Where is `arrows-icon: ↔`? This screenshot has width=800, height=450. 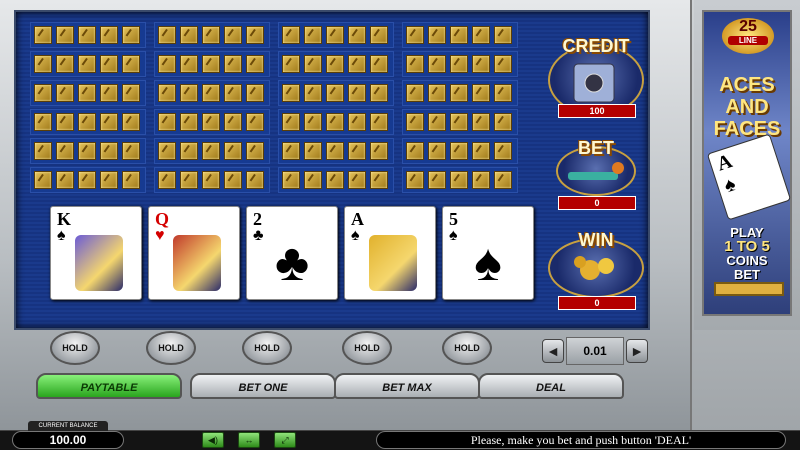
arrows-icon: ↔ is located at coordinates (249, 440).